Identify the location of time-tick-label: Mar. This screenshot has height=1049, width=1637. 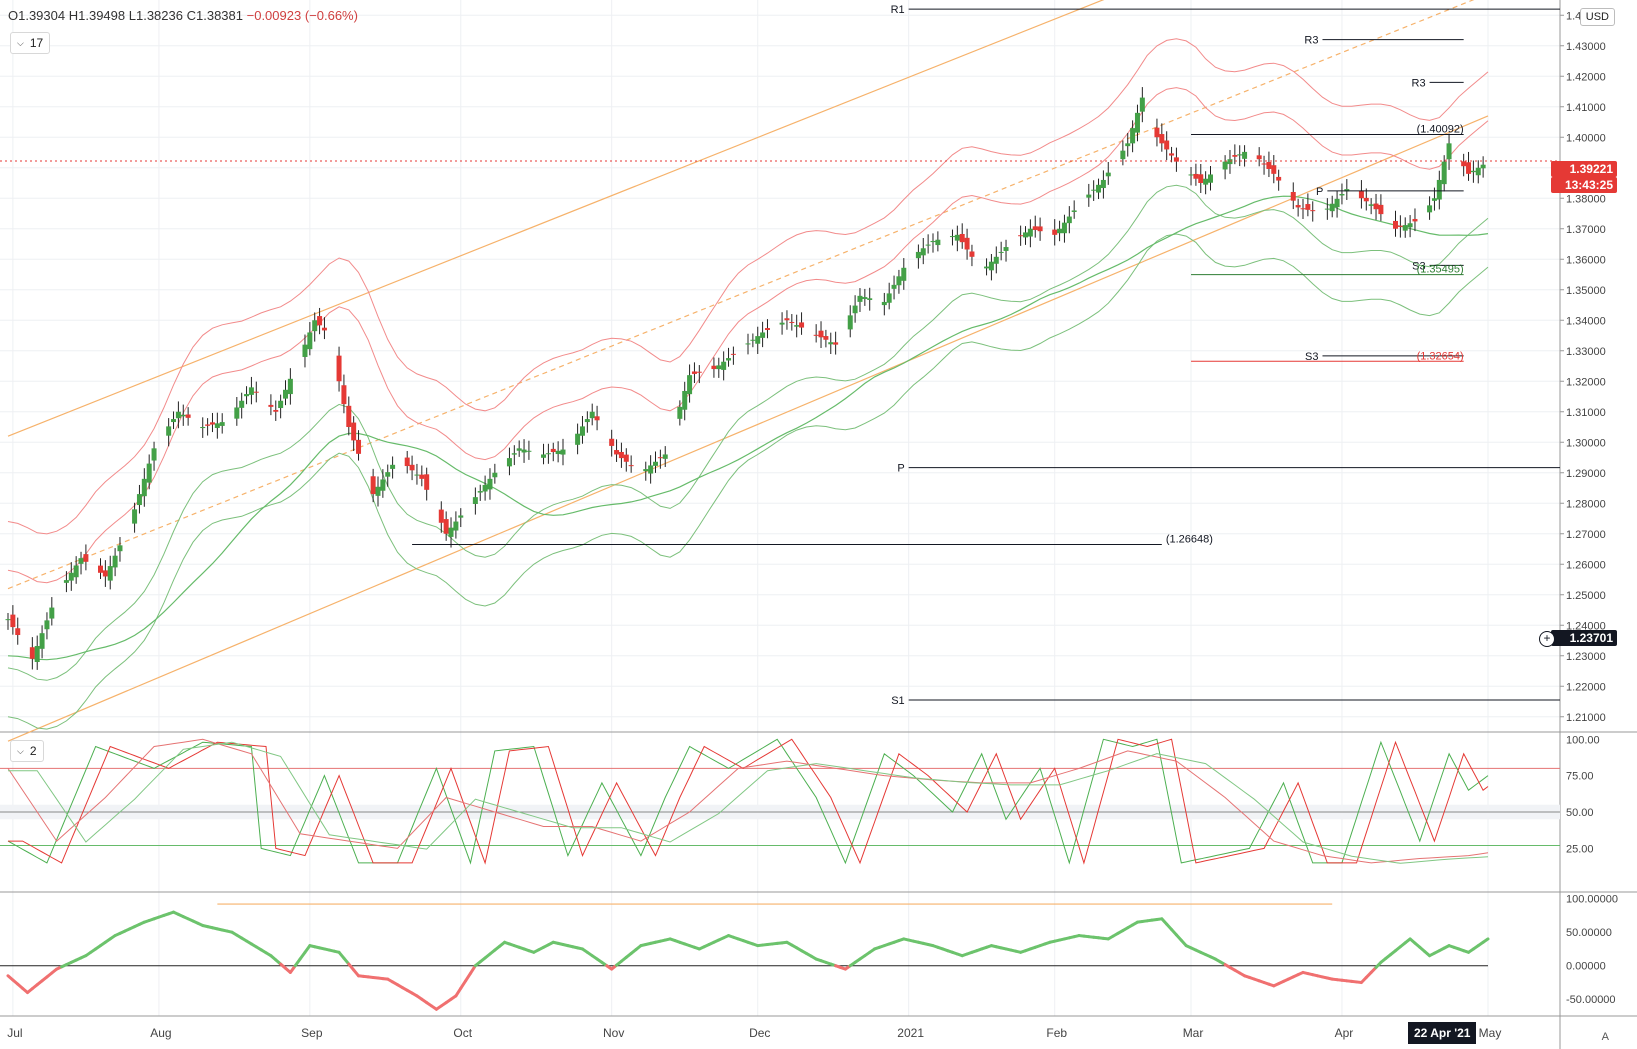
(1193, 1033).